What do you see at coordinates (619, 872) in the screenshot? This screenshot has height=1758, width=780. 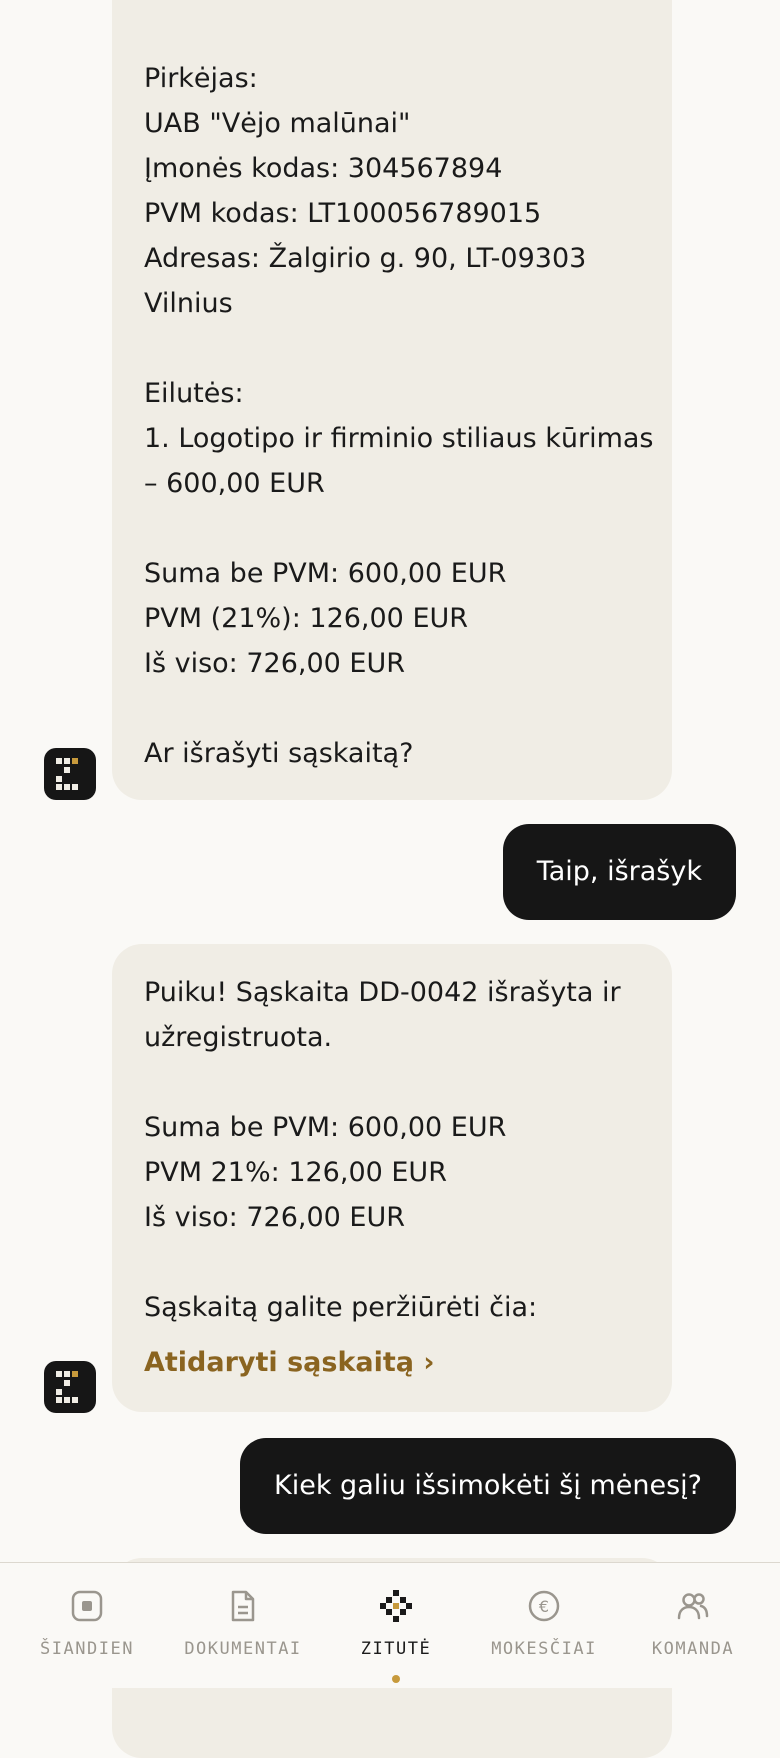 I see `user-message: Taip, išrašyk` at bounding box center [619, 872].